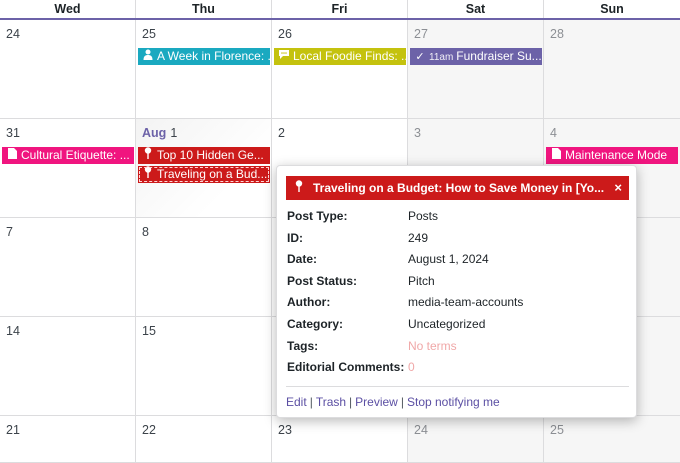 This screenshot has height=463, width=680. I want to click on divider, so click(457, 386).